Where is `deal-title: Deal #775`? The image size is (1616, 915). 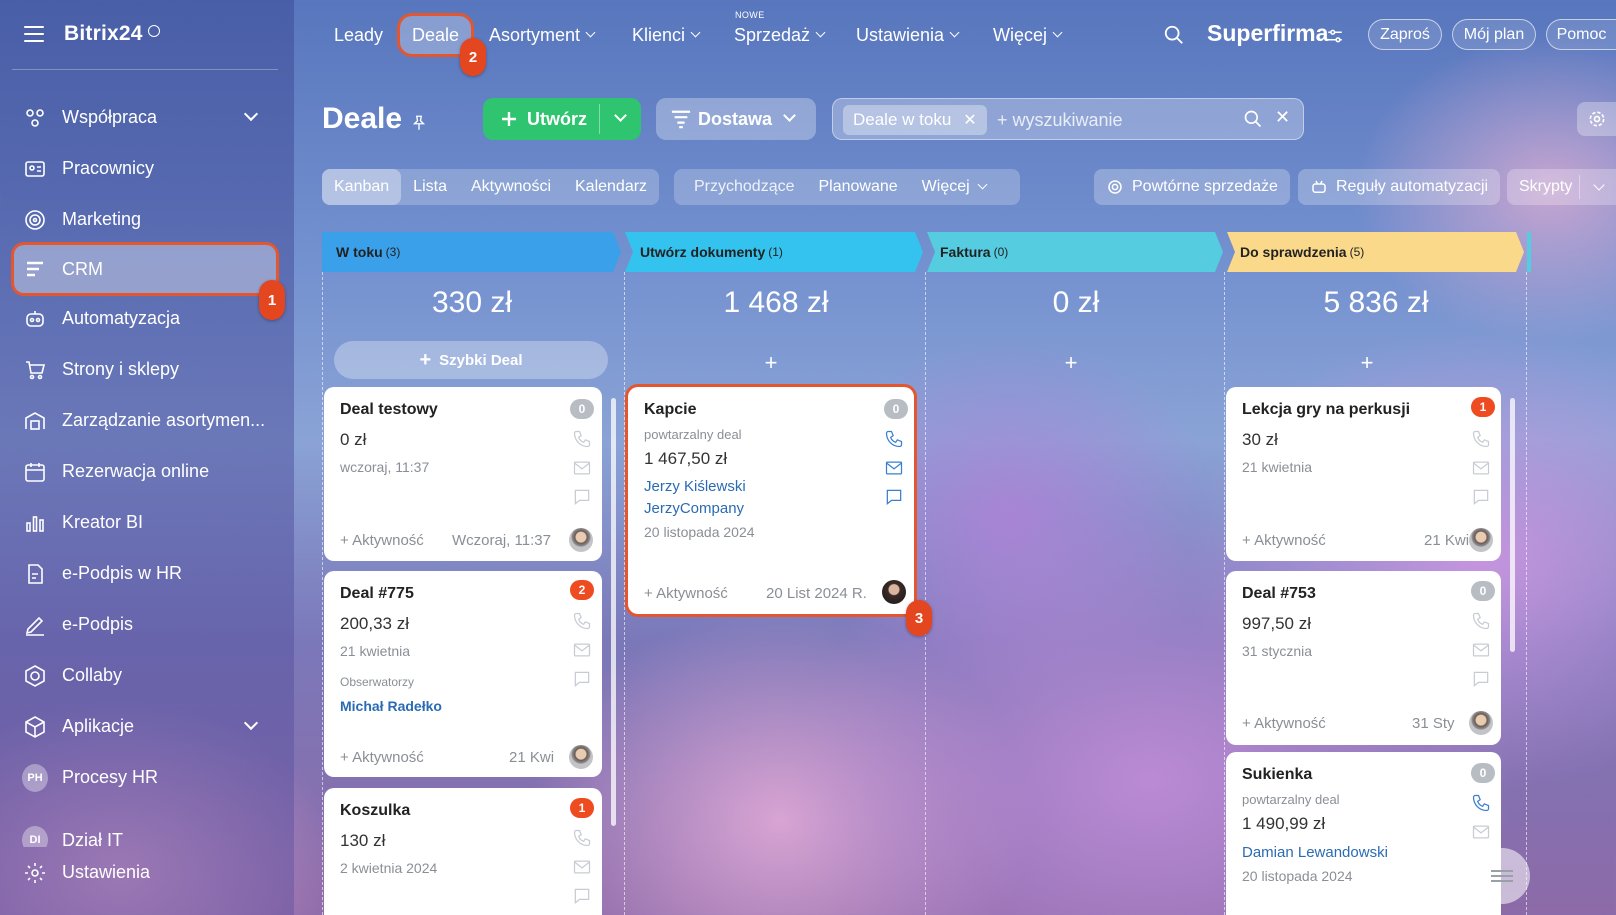 deal-title: Deal #775 is located at coordinates (377, 594).